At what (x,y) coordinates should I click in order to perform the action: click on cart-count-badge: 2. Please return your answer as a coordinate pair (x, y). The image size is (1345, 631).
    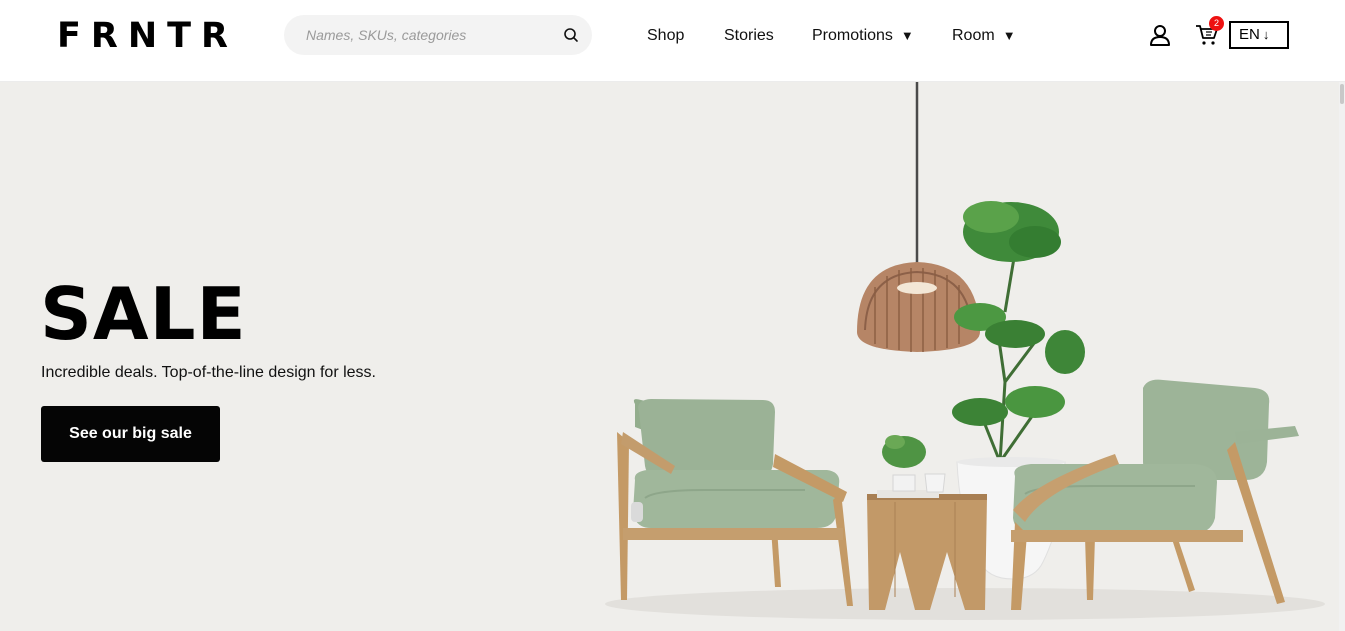
    Looking at the image, I should click on (1216, 23).